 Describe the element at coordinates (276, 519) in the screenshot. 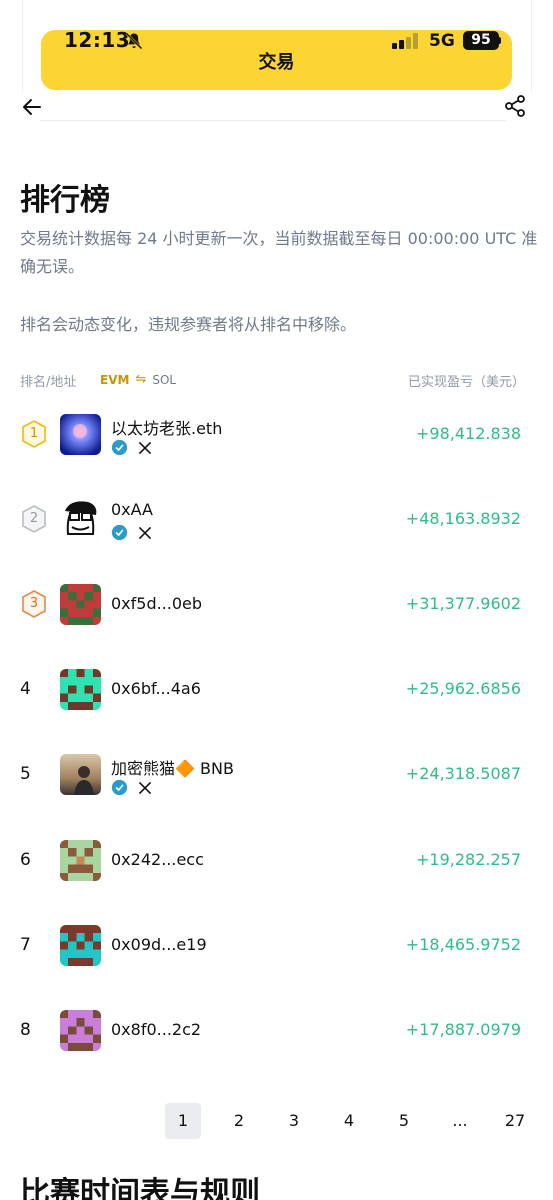

I see `leaderboard-row: 2 0xAA +48,163.8932` at that location.